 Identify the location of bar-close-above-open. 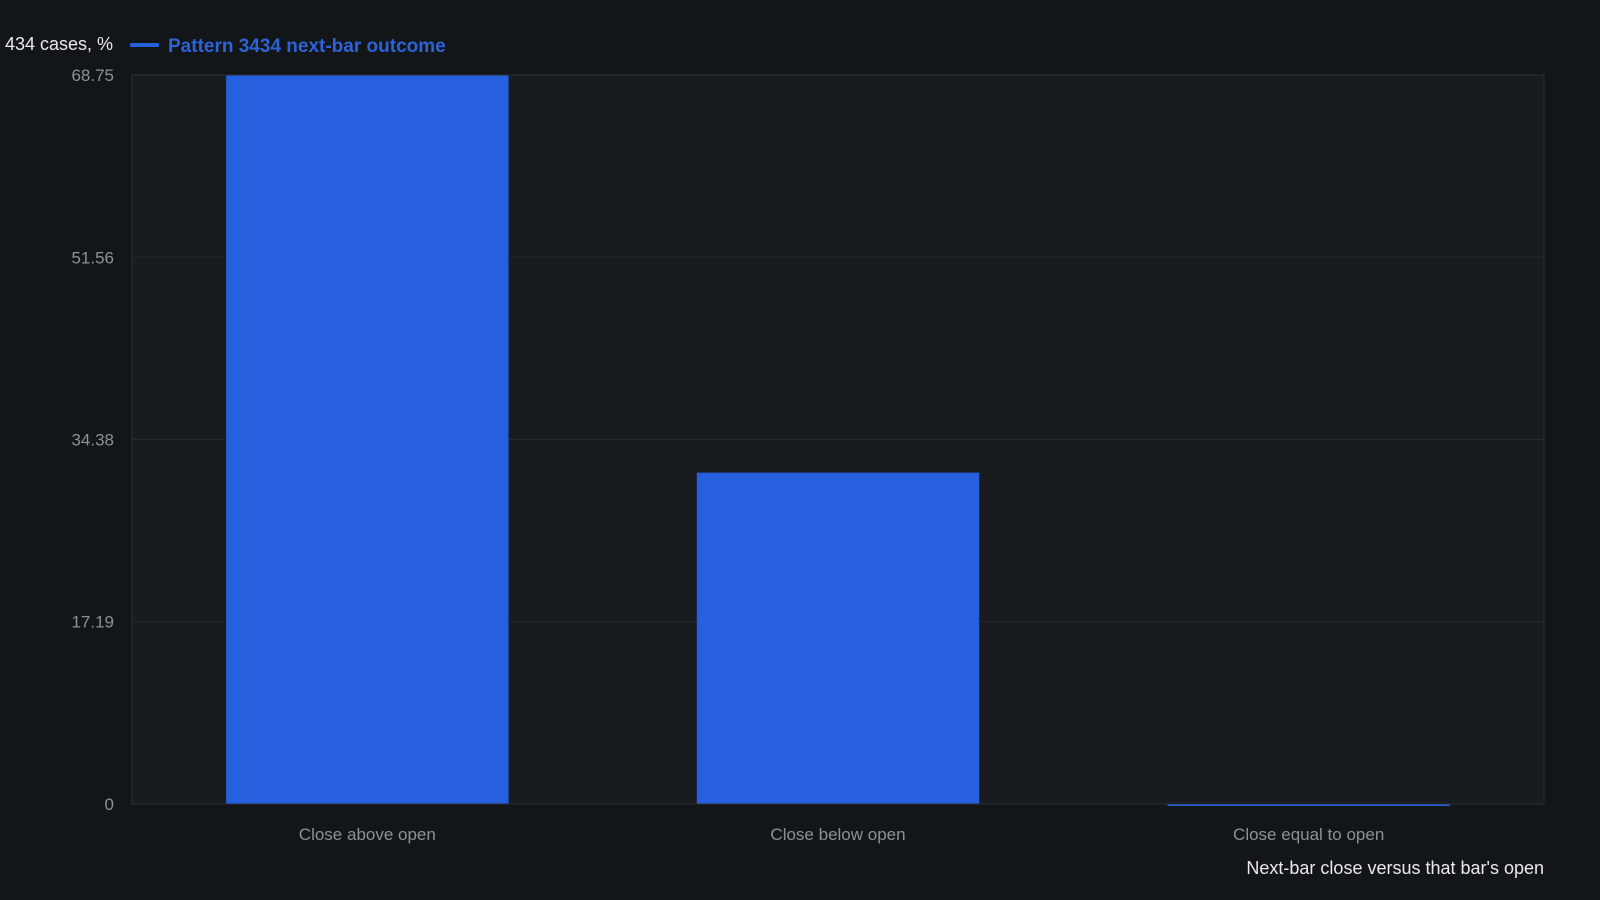
(367, 439).